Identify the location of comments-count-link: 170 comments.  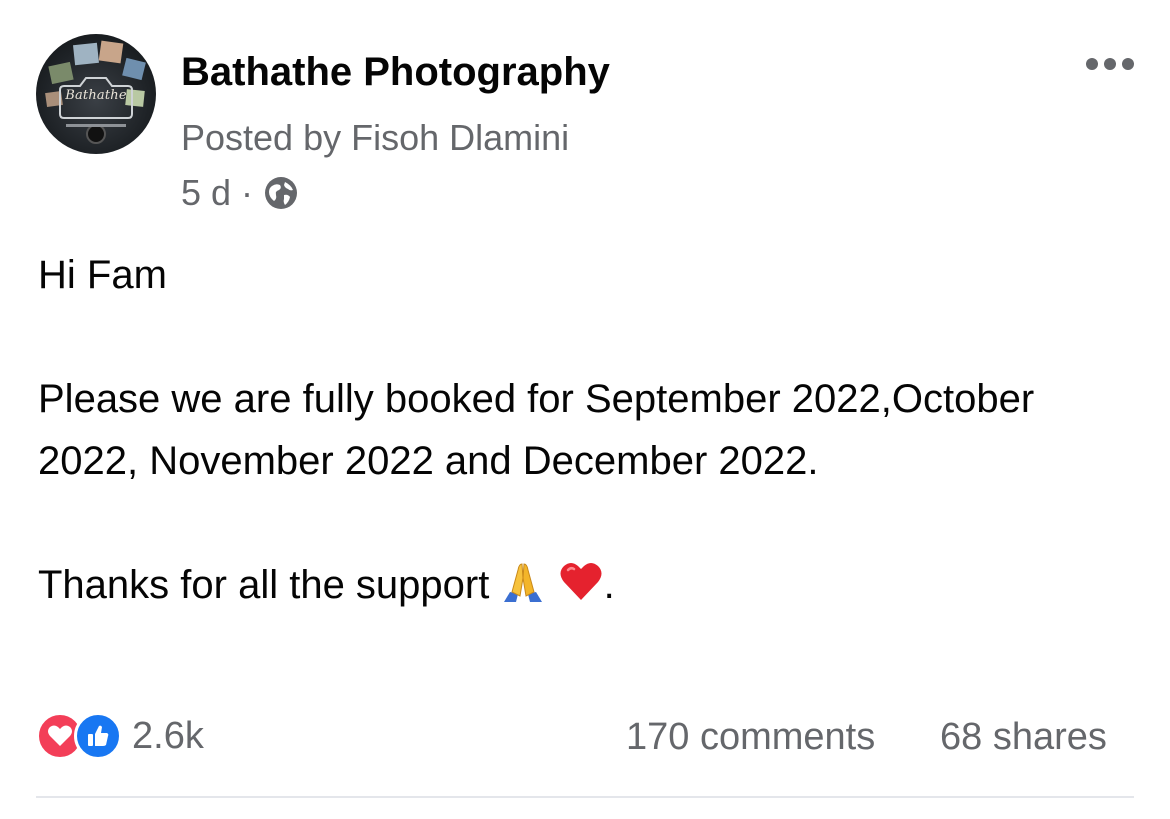
(750, 737).